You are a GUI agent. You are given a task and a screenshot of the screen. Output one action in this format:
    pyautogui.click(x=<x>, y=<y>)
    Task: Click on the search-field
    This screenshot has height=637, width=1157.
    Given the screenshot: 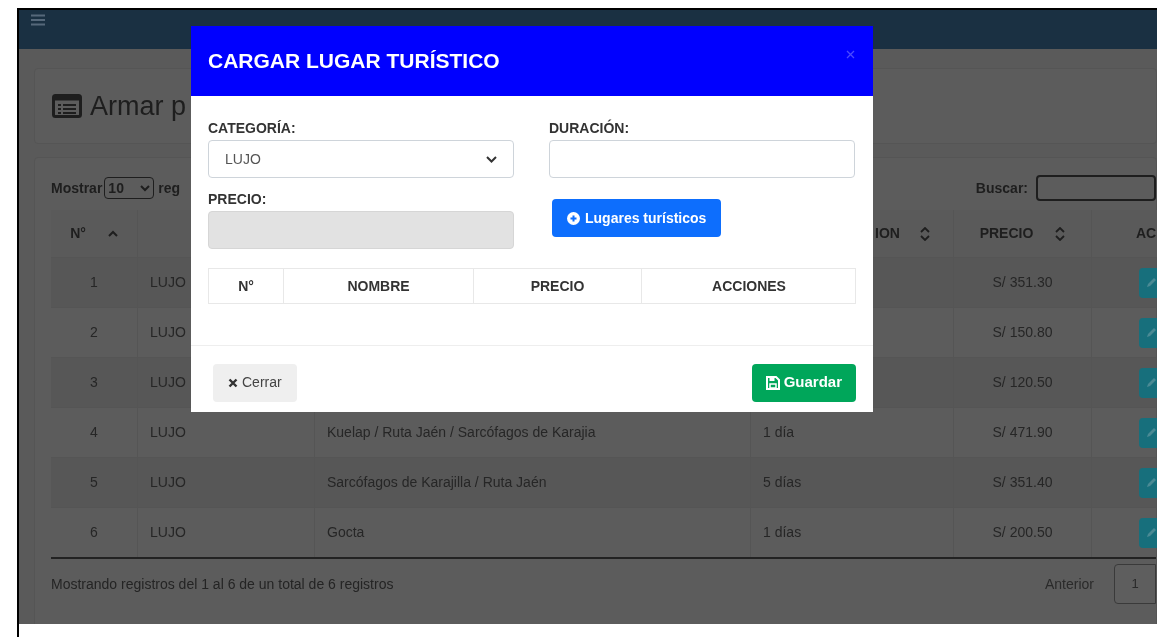 What is the action you would take?
    pyautogui.click(x=1096, y=188)
    